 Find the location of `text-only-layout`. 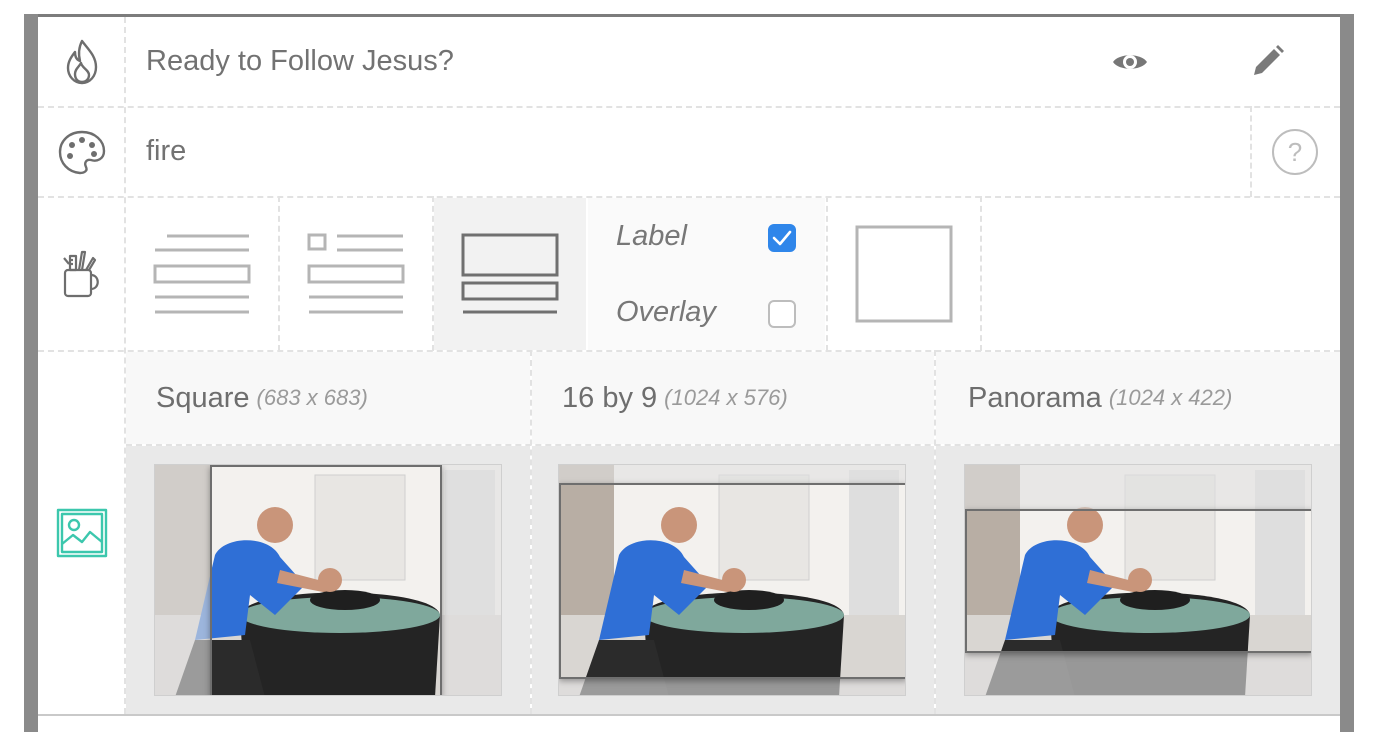

text-only-layout is located at coordinates (202, 274).